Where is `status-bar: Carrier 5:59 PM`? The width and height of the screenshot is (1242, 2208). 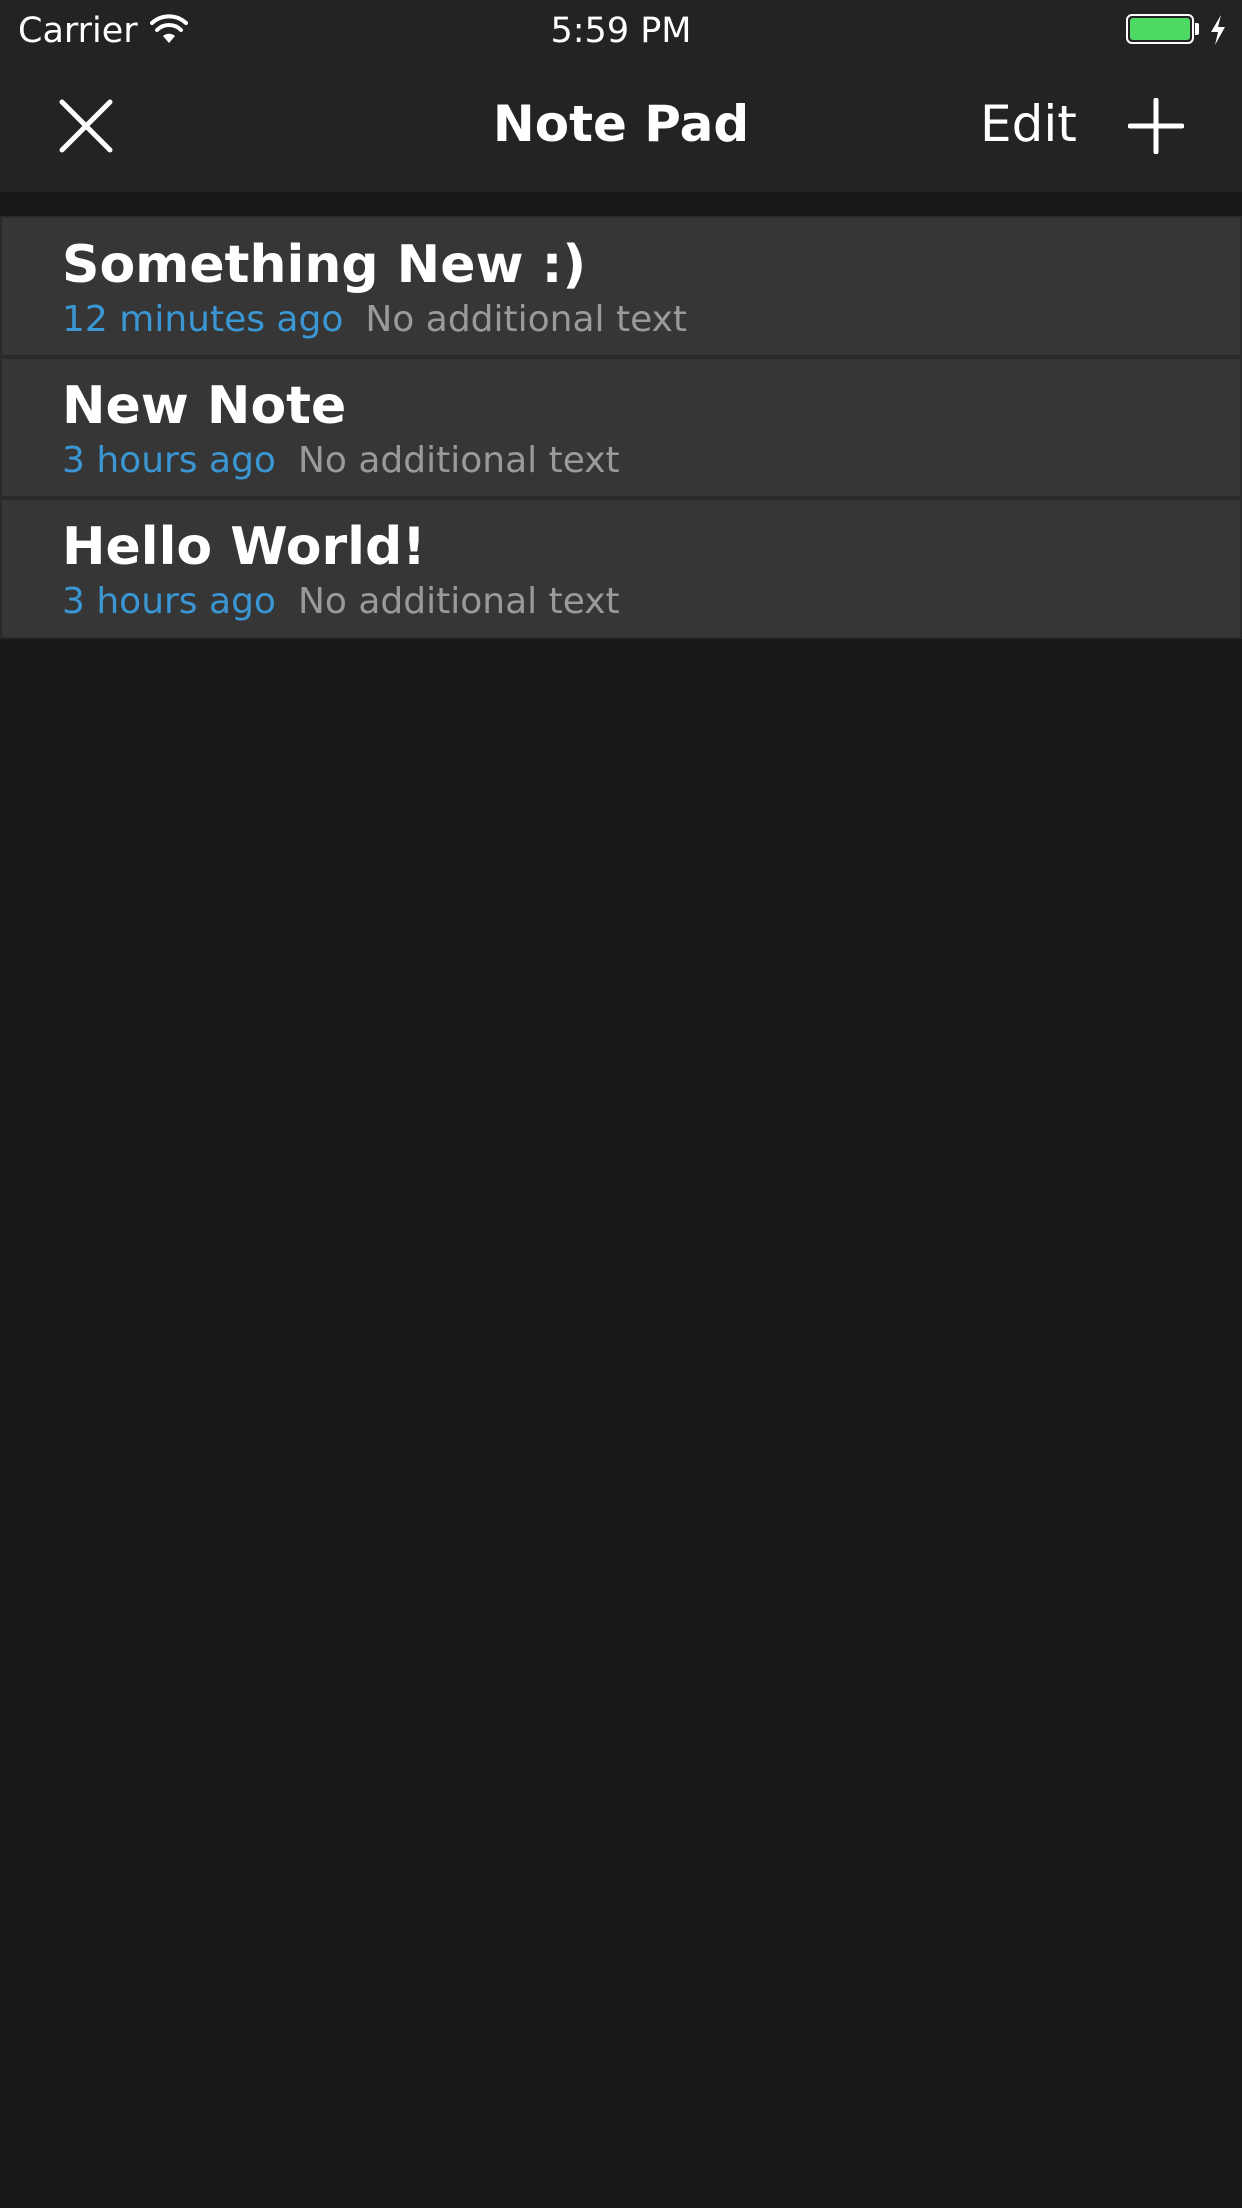
status-bar: Carrier 5:59 PM is located at coordinates (621, 31).